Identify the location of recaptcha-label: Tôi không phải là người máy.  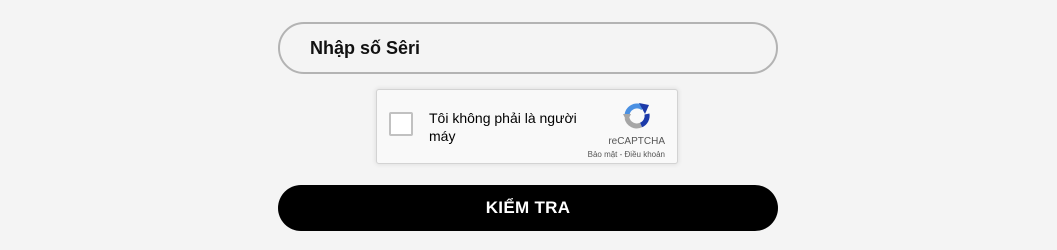
(503, 127).